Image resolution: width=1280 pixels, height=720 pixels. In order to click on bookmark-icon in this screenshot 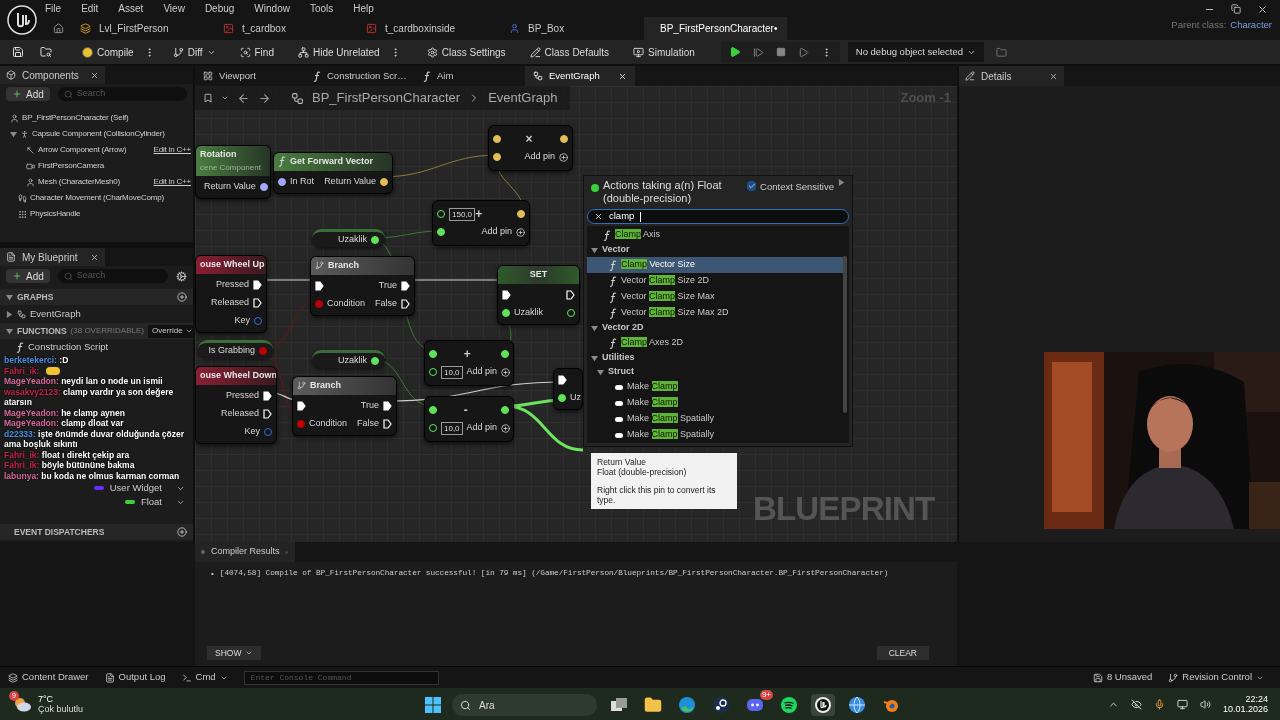, I will do `click(208, 98)`.